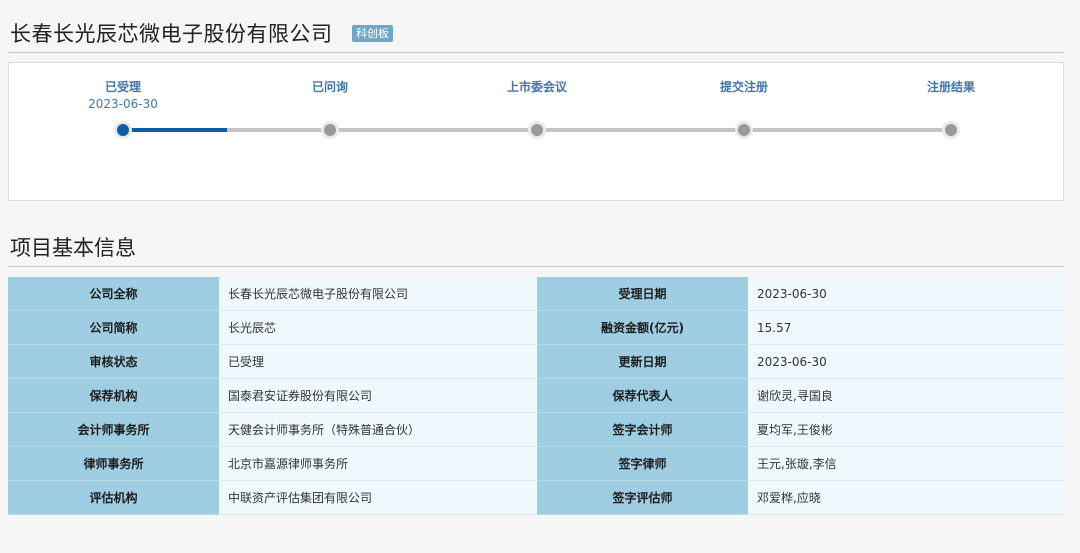 Image resolution: width=1080 pixels, height=553 pixels. I want to click on field-value: 已受理, so click(378, 361).